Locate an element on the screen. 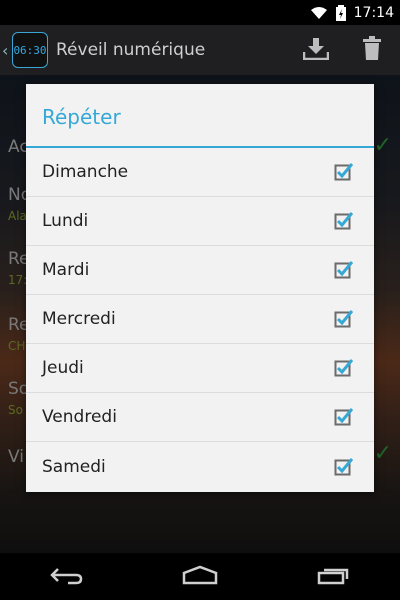 The height and width of the screenshot is (600, 400). day-label: Samedi is located at coordinates (74, 466).